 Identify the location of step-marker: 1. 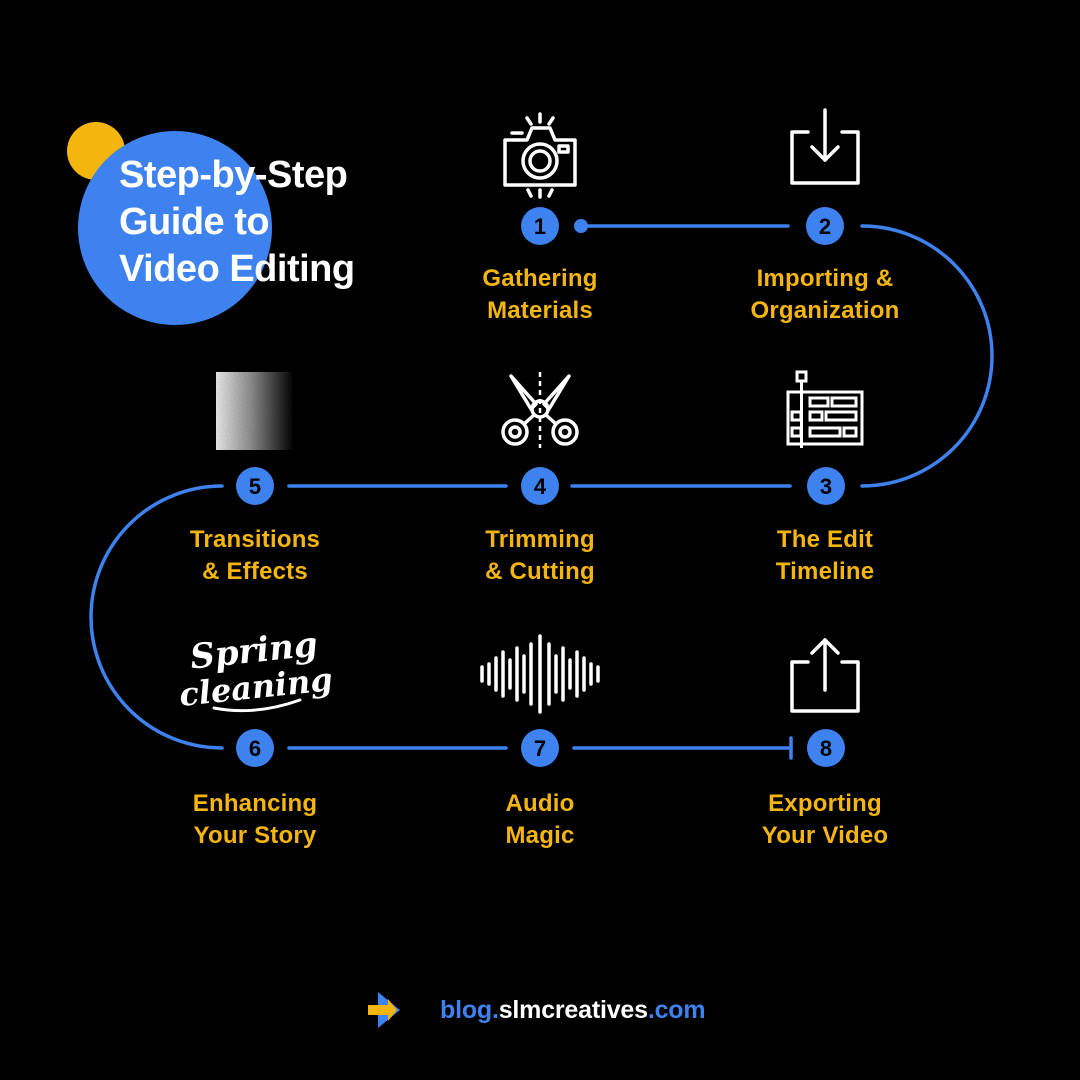
(540, 226).